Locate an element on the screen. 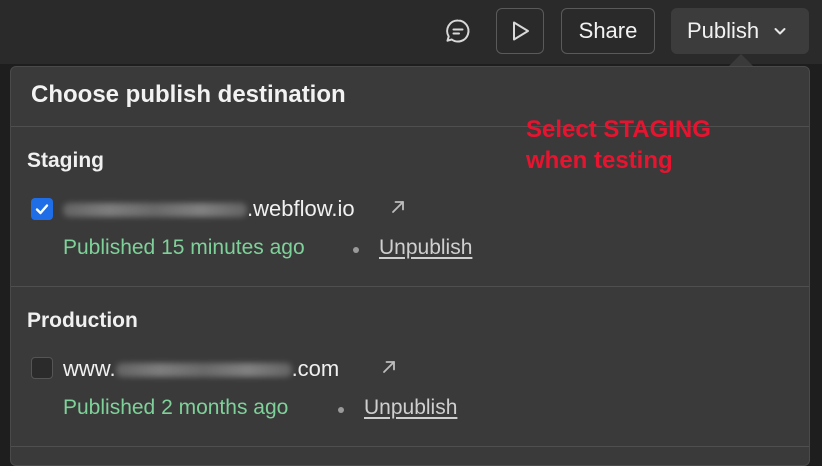 This screenshot has height=466, width=822. production-status: Published 2 months ago is located at coordinates (176, 407).